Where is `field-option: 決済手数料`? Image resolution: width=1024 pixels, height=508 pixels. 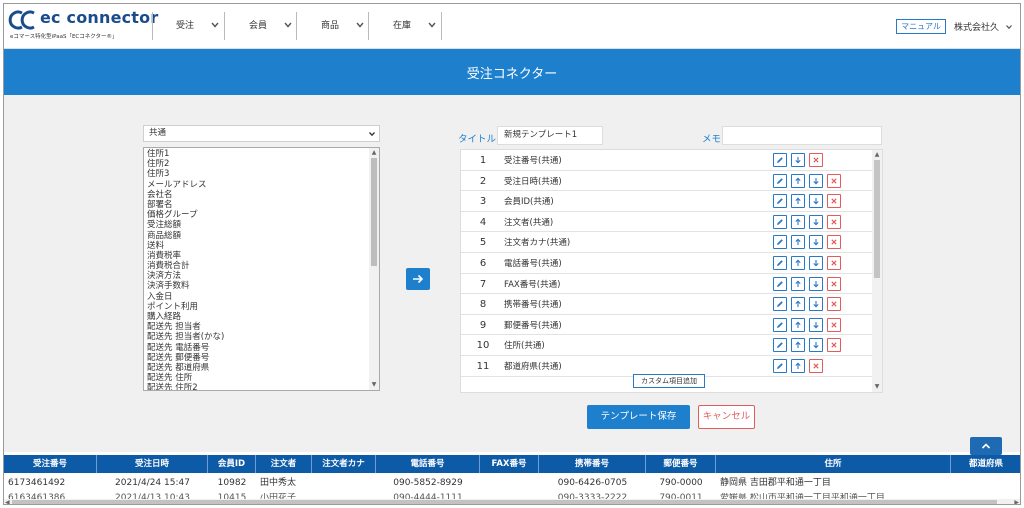 field-option: 決済手数料 is located at coordinates (257, 286).